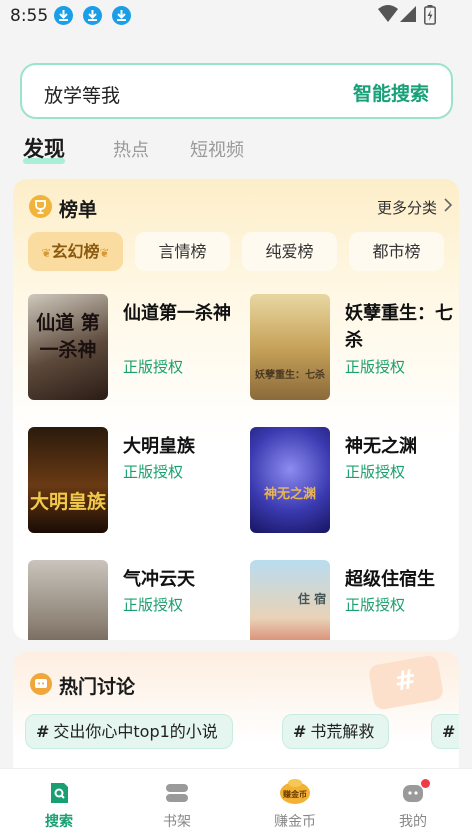 This screenshot has width=472, height=839. Describe the element at coordinates (68, 336) in the screenshot. I see `cover-title: 仙道 第一杀神` at that location.